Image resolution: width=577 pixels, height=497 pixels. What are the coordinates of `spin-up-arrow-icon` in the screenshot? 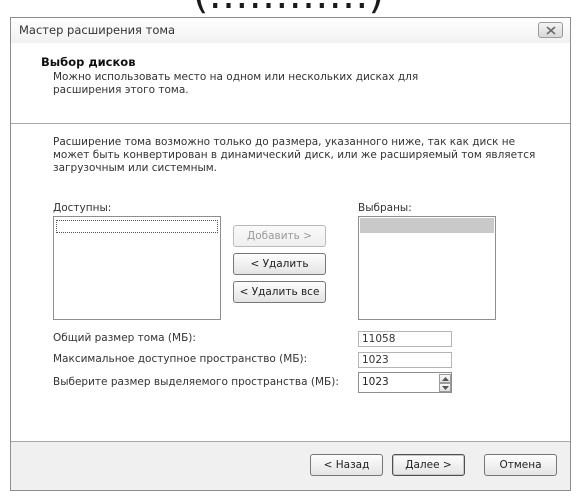 It's located at (445, 379).